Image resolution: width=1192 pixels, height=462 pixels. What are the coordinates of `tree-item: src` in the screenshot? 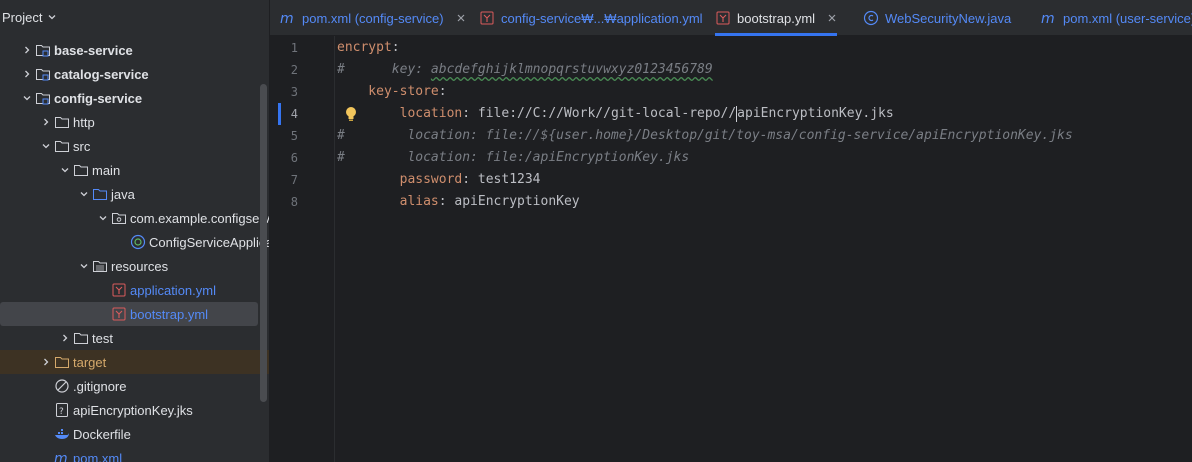 It's located at (129, 146).